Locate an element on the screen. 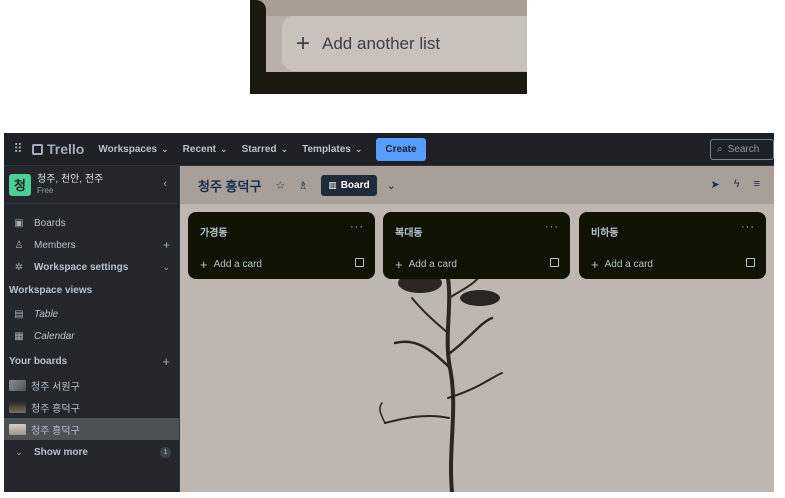 The image size is (785, 498). sidebar-item-label: Workspace settings is located at coordinates (81, 267).